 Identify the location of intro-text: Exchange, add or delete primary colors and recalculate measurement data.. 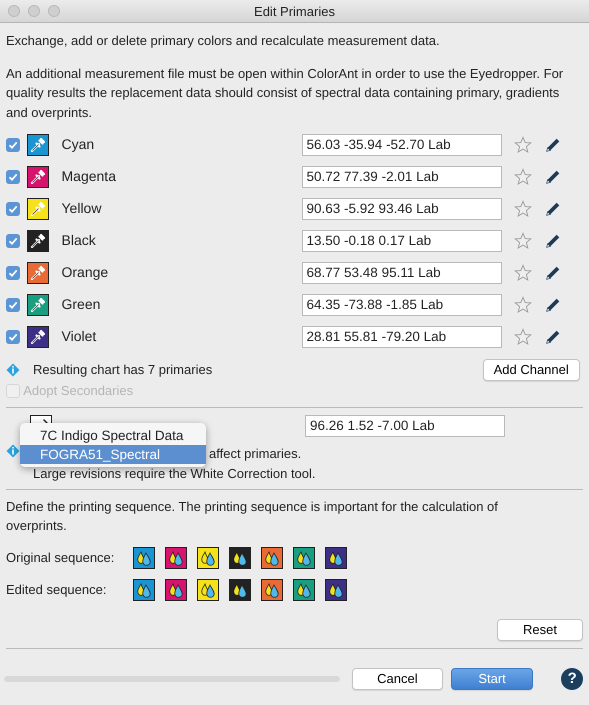
(223, 41).